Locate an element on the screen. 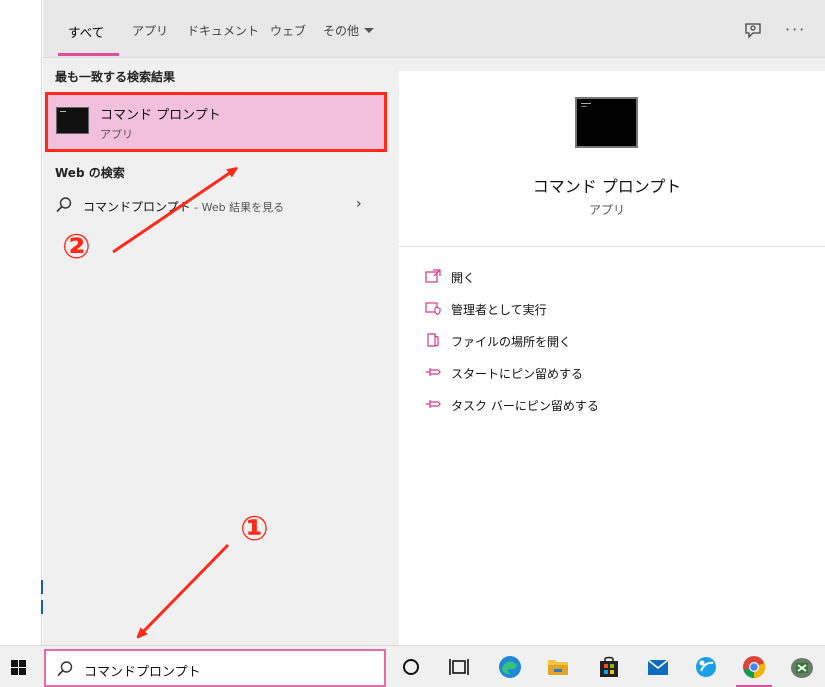 This screenshot has width=825, height=687. cortana-icon is located at coordinates (411, 667).